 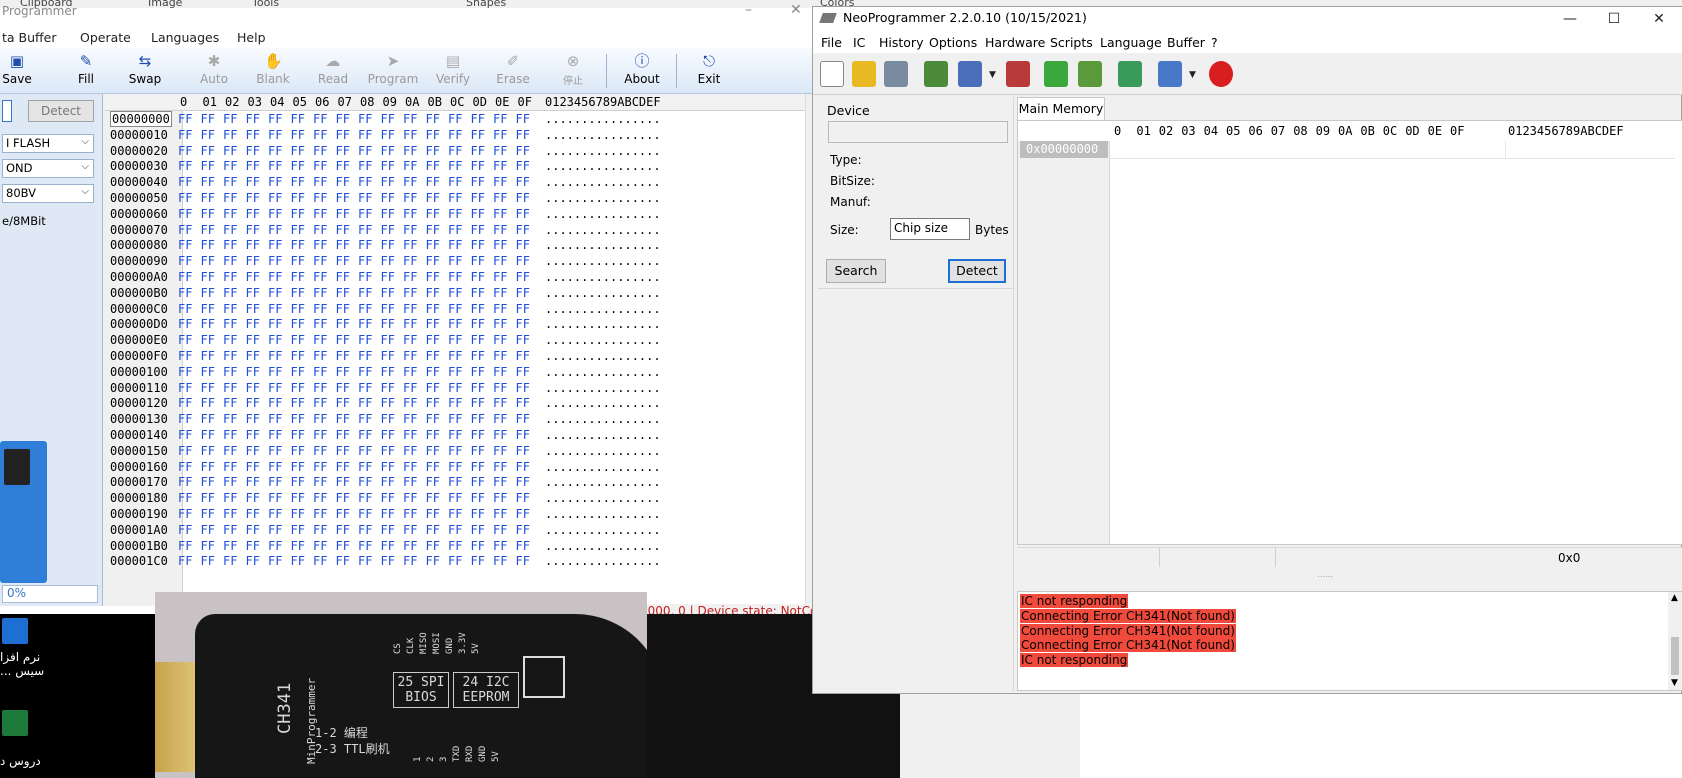 What do you see at coordinates (1090, 74) in the screenshot?
I see `blank-check-button` at bounding box center [1090, 74].